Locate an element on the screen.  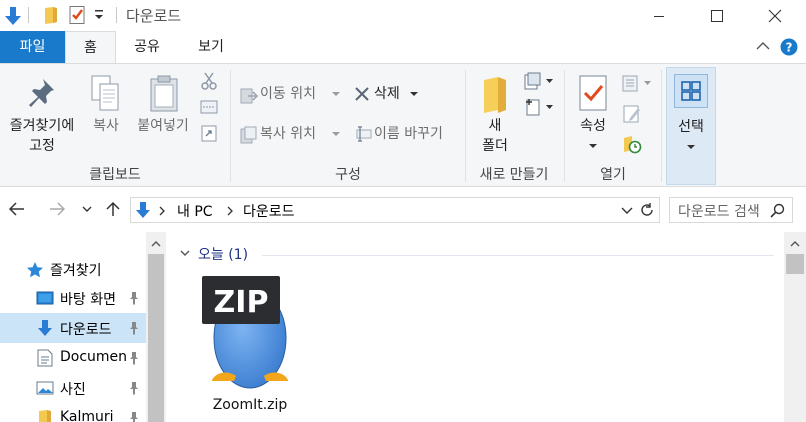
select-button: 선택 is located at coordinates (691, 126).